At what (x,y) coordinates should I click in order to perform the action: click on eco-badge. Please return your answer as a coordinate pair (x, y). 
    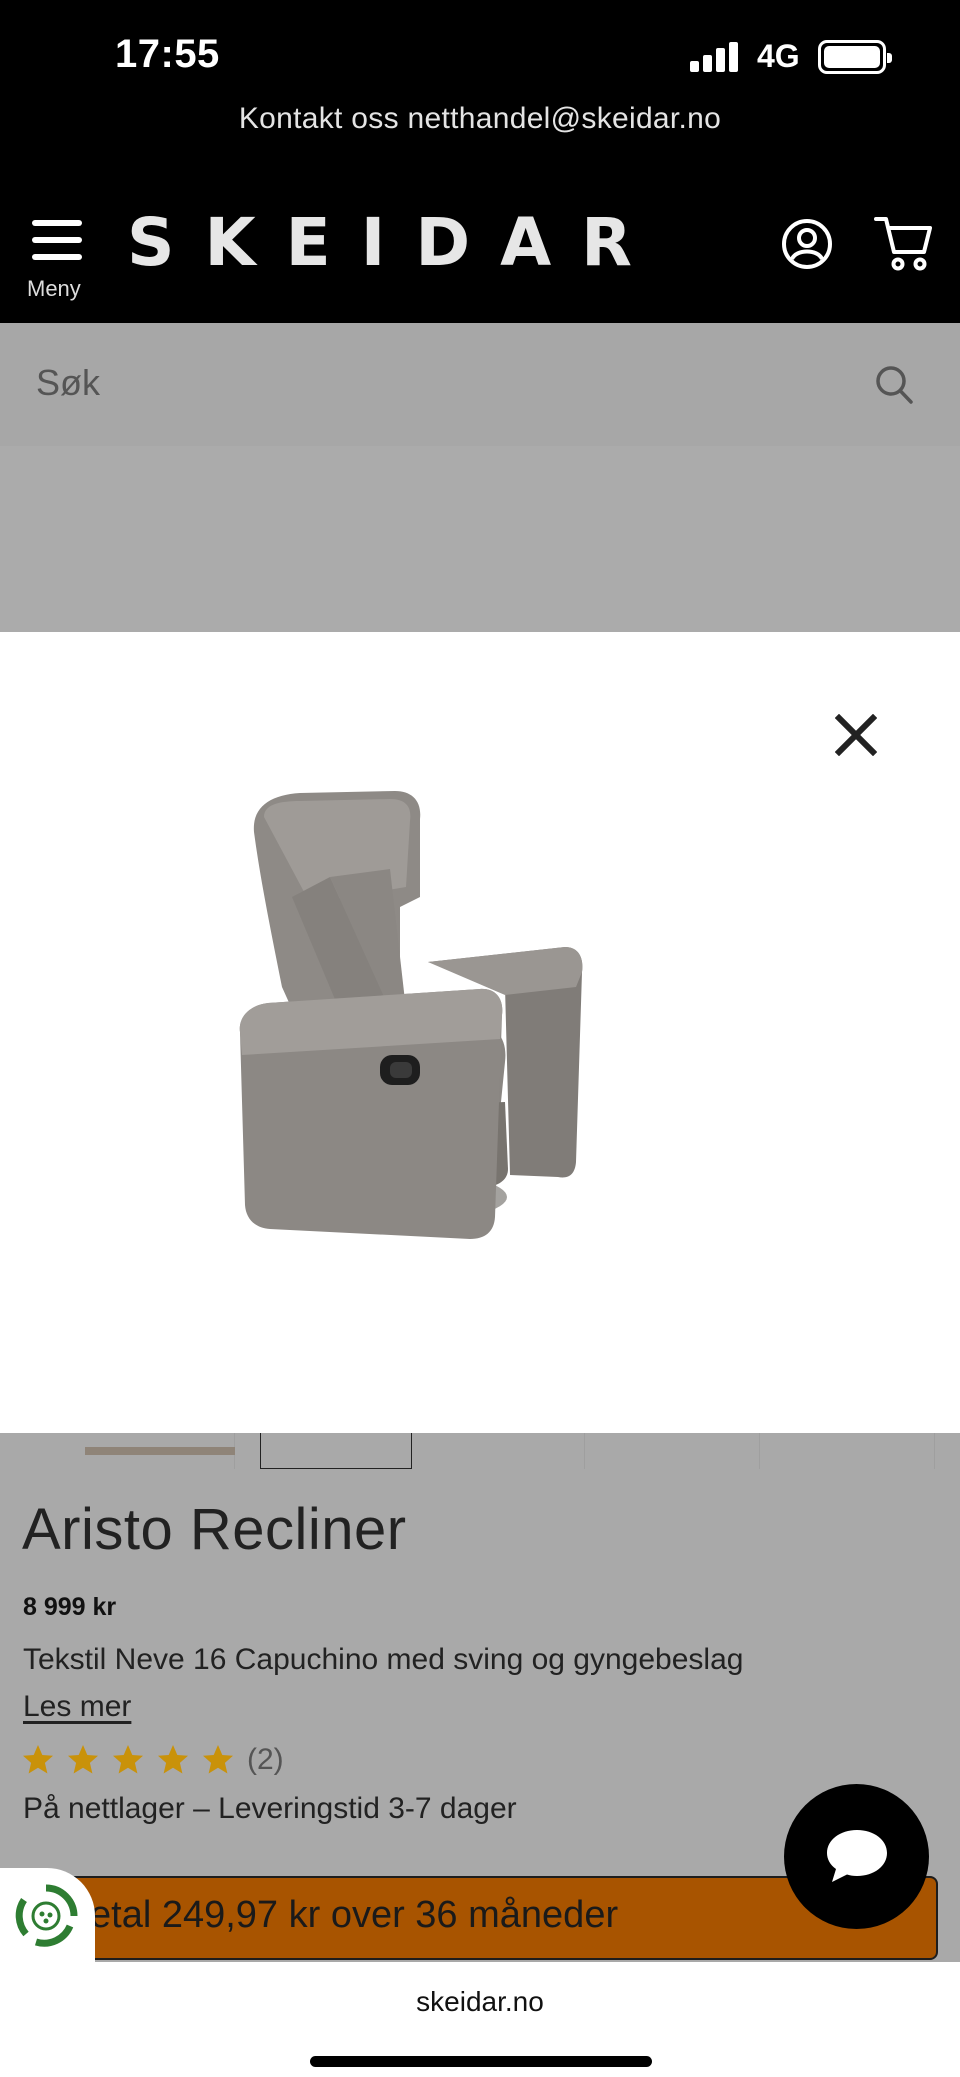
    Looking at the image, I should click on (47, 1916).